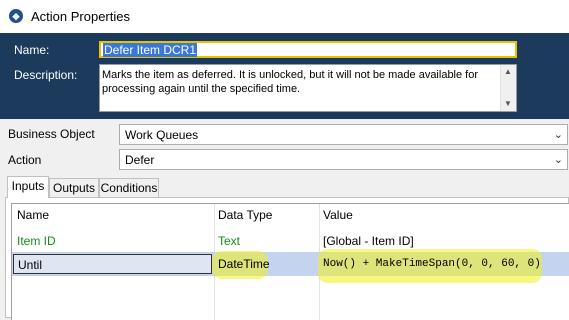 This screenshot has height=320, width=569. What do you see at coordinates (28, 187) in the screenshot?
I see `tab-inputs: Inputs` at bounding box center [28, 187].